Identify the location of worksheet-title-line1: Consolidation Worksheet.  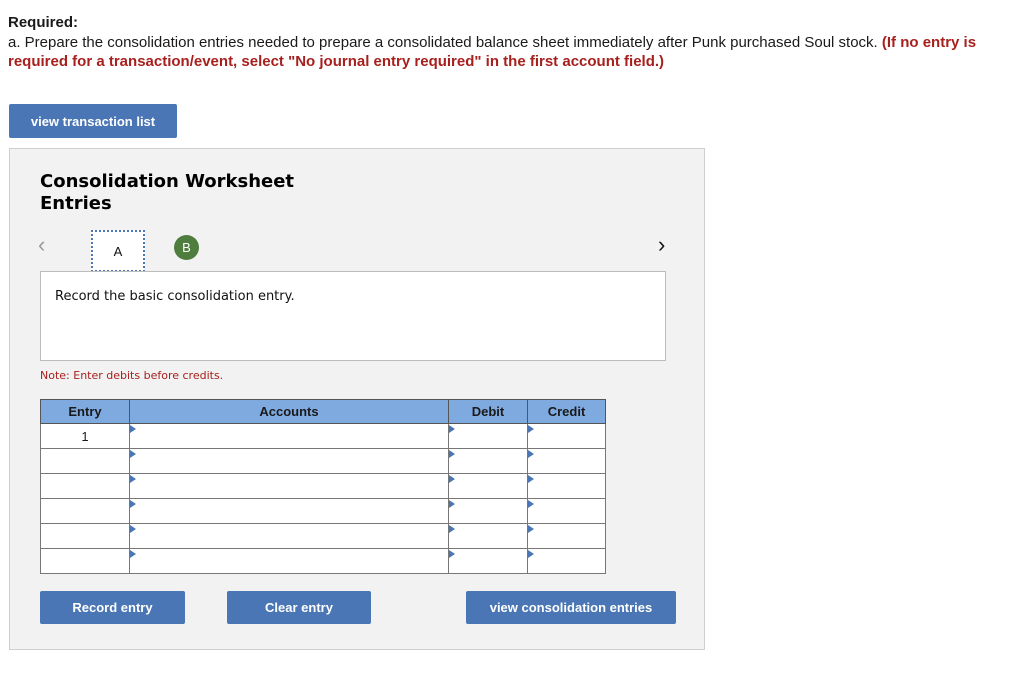
(167, 181).